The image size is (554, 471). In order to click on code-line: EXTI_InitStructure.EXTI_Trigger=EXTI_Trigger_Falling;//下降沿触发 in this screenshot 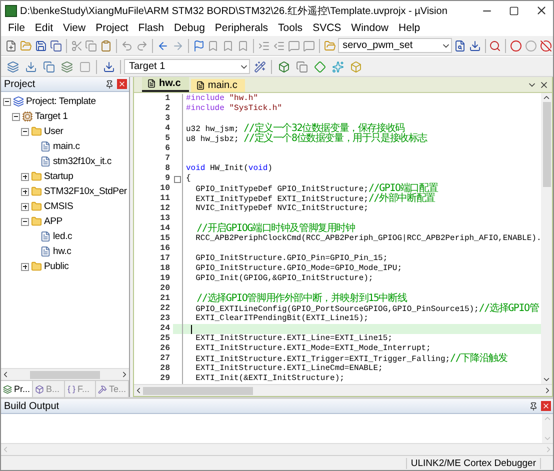, I will do `click(351, 359)`.